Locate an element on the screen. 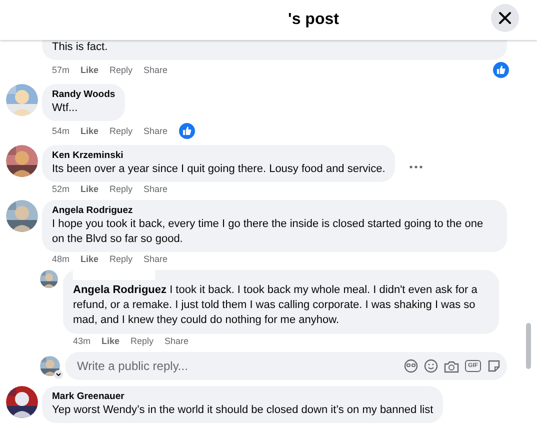 The width and height of the screenshot is (537, 429). emoji-icon is located at coordinates (431, 366).